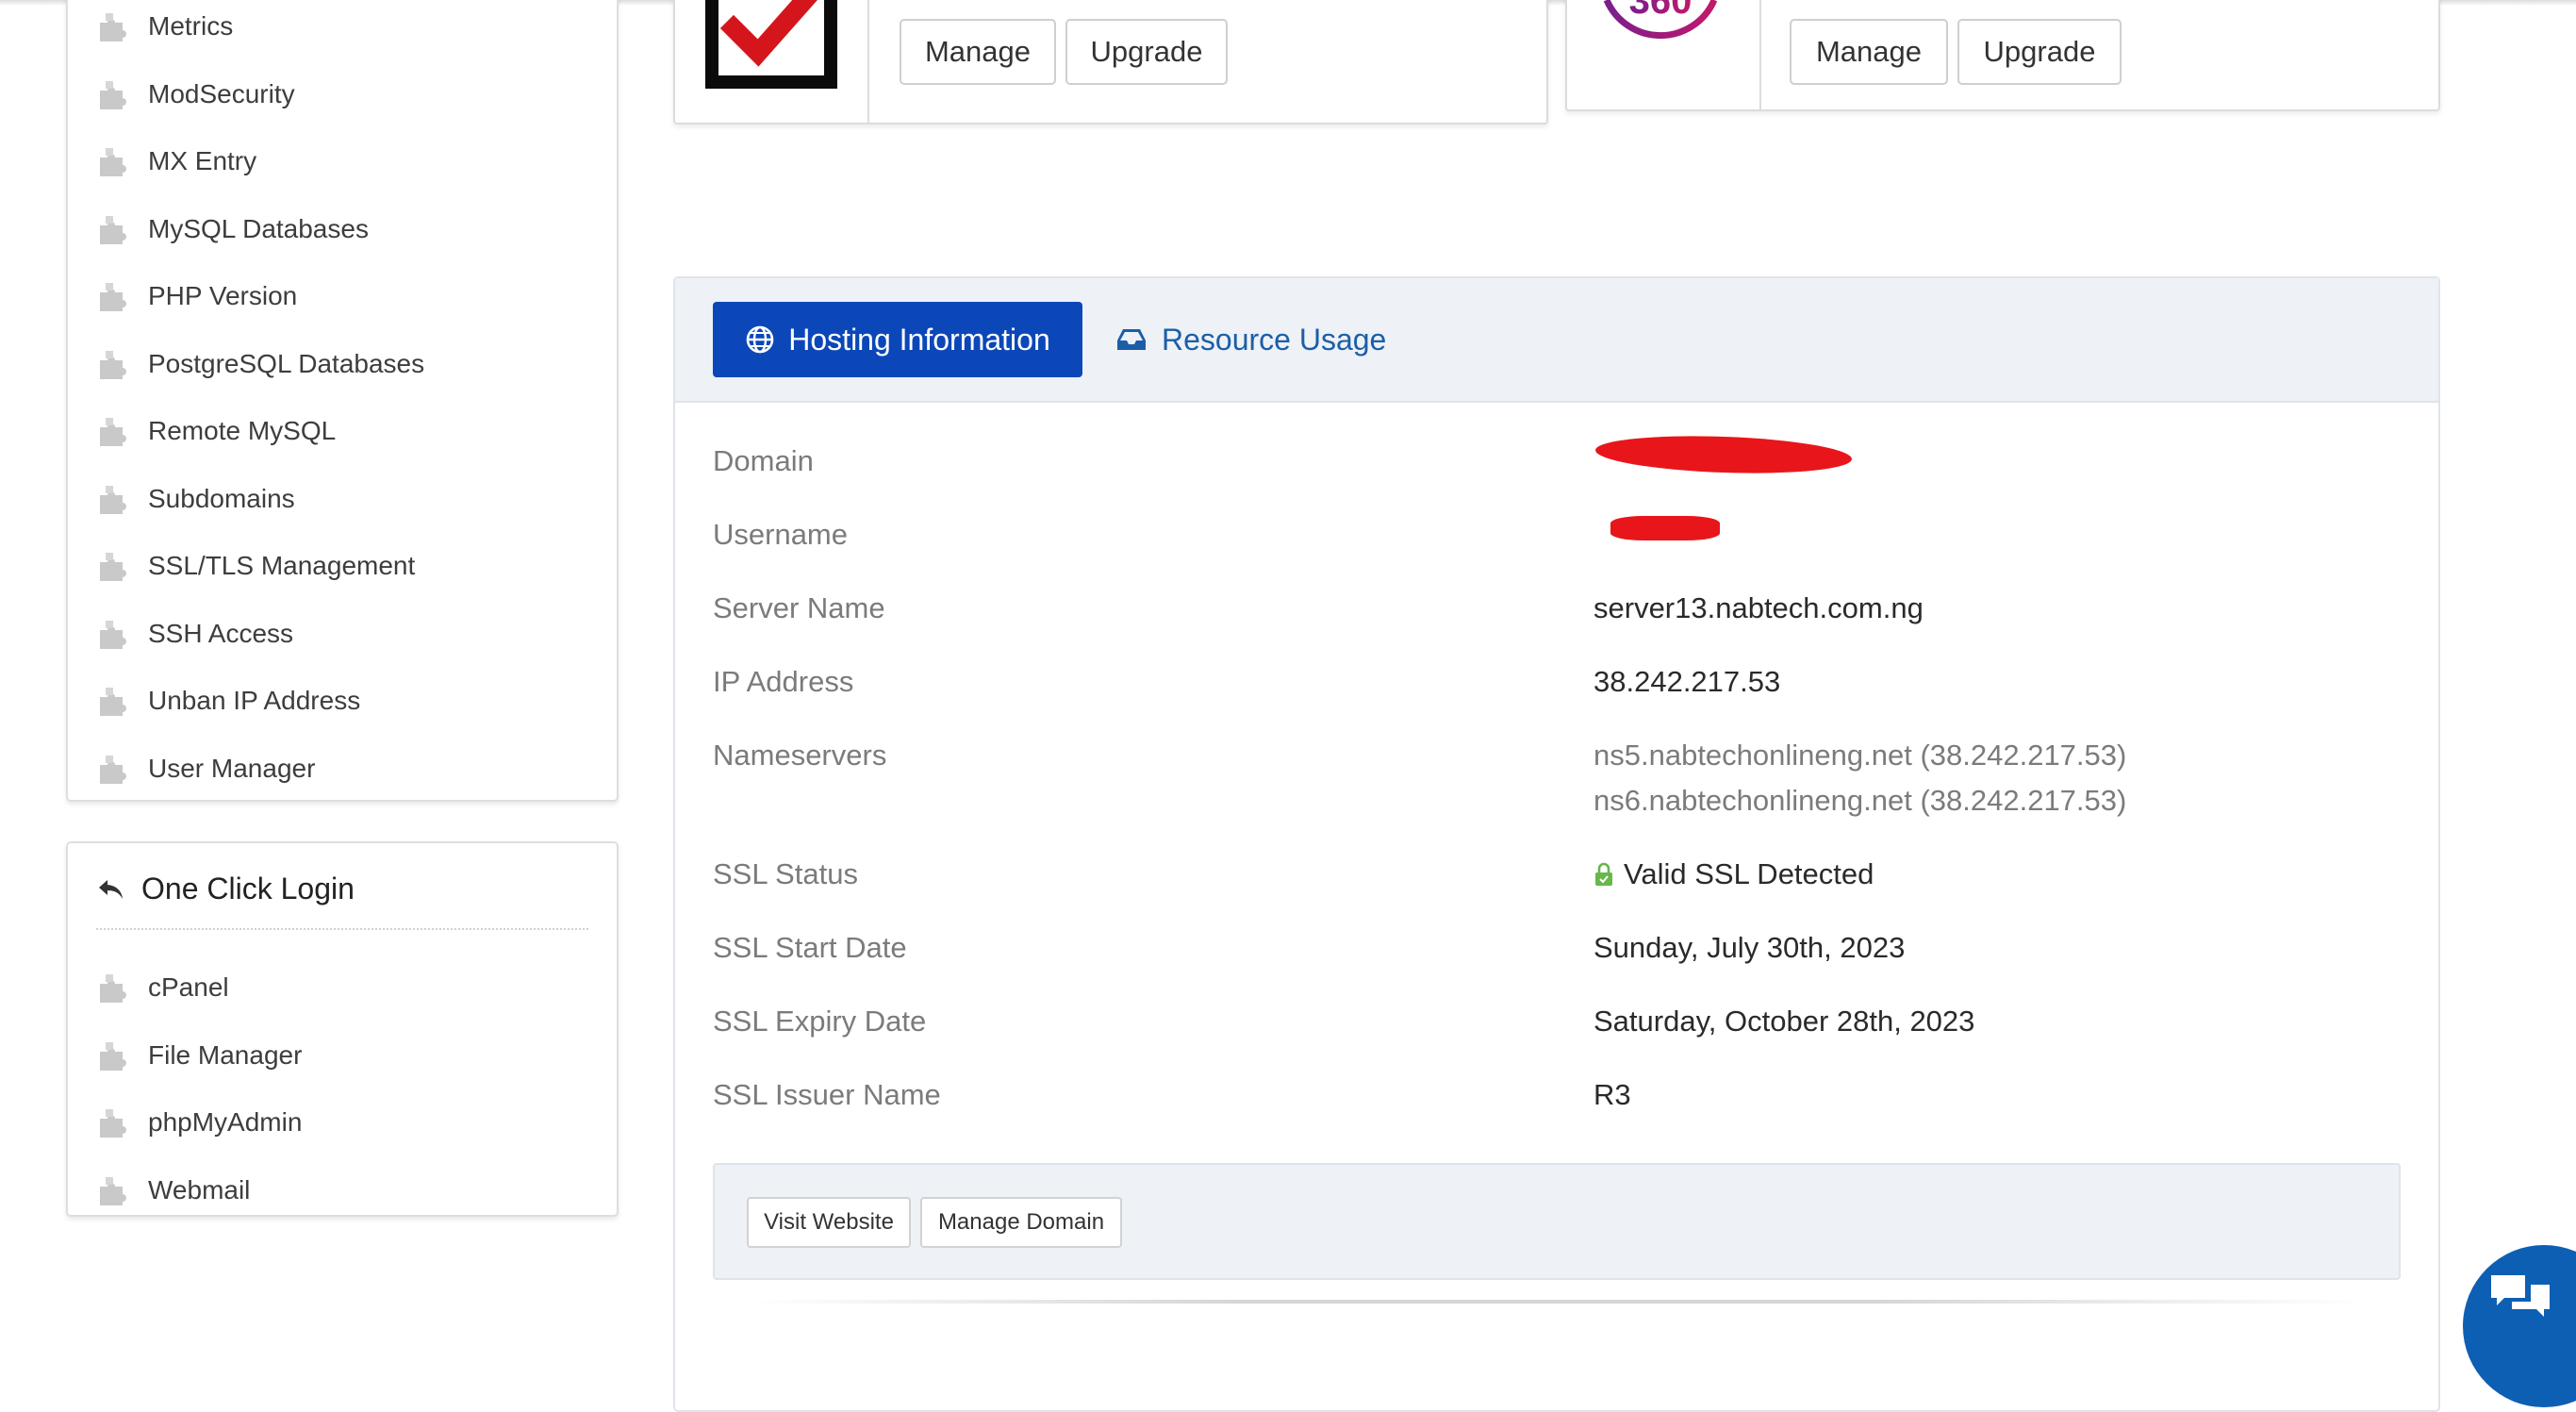 This screenshot has width=2576, height=1412. What do you see at coordinates (254, 700) in the screenshot?
I see `sidebar-item-label: Unban IP Address` at bounding box center [254, 700].